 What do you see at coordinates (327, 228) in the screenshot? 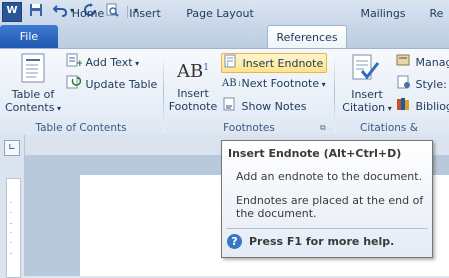
I see `tooltip-separator` at bounding box center [327, 228].